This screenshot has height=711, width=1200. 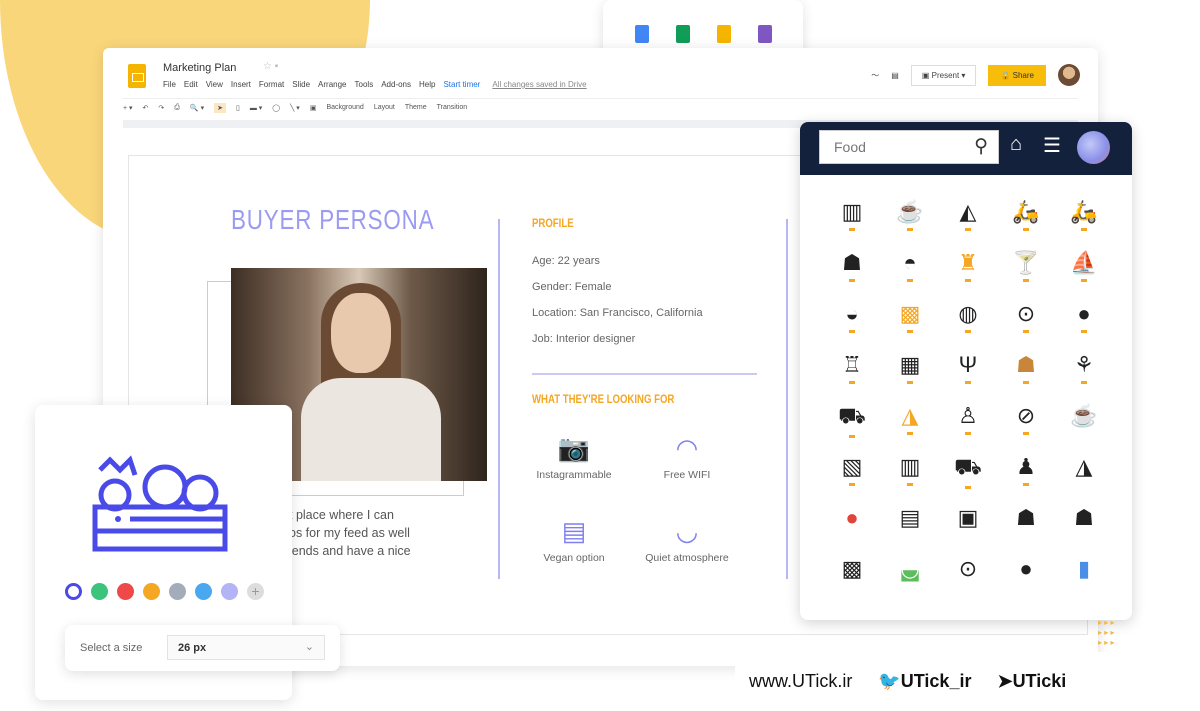 I want to click on icon-cell: ▣, so click(x=968, y=530).